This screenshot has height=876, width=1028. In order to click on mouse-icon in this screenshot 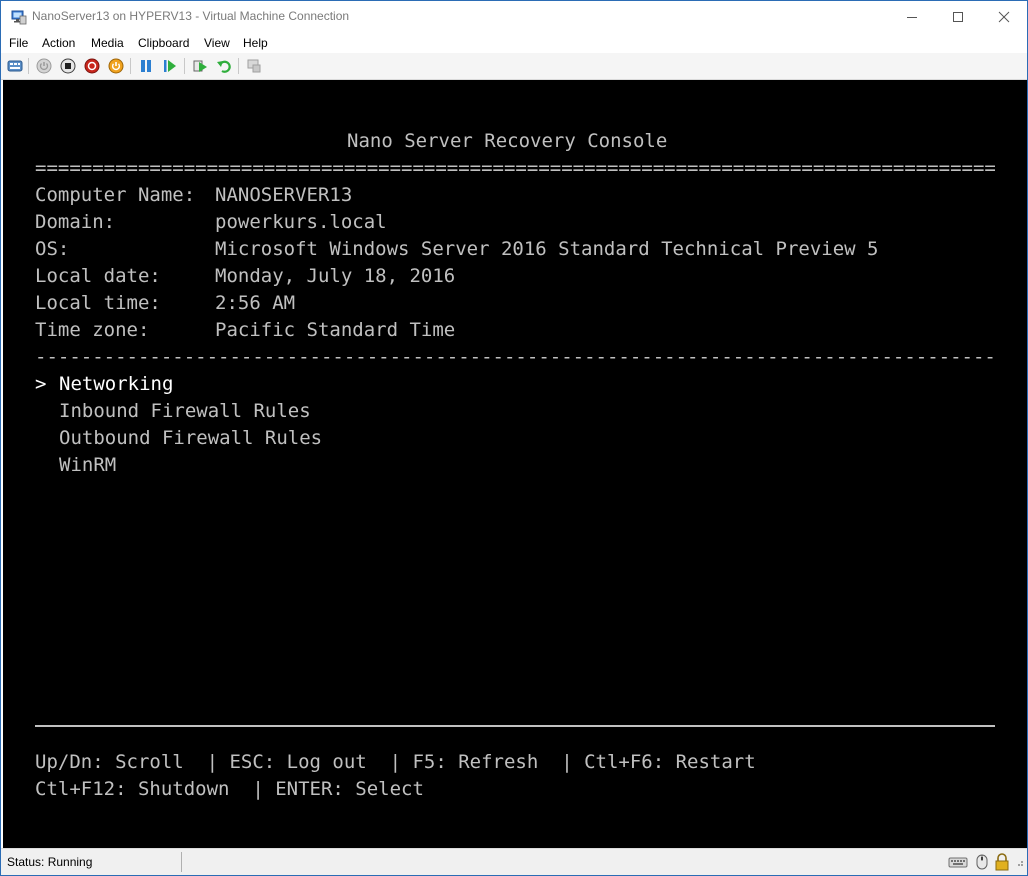, I will do `click(982, 862)`.